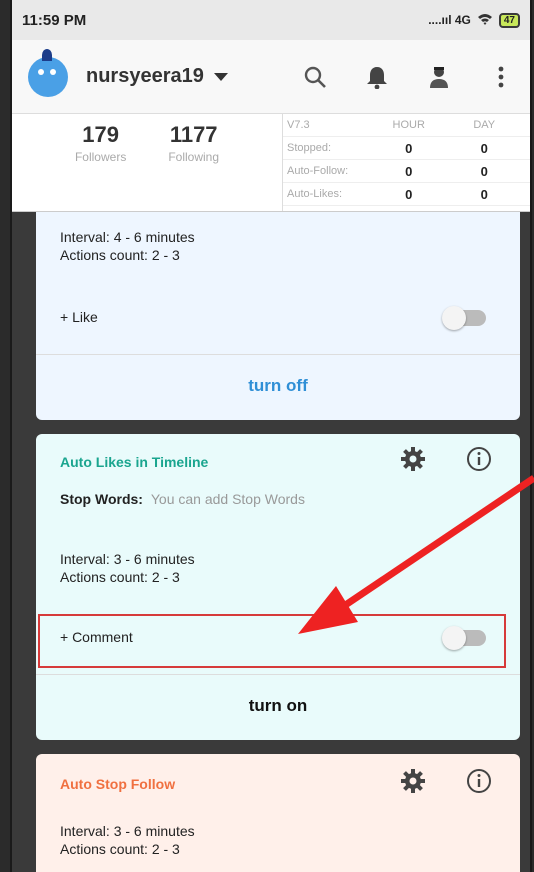 The height and width of the screenshot is (872, 534). I want to click on turn-on-button: turn on, so click(278, 706).